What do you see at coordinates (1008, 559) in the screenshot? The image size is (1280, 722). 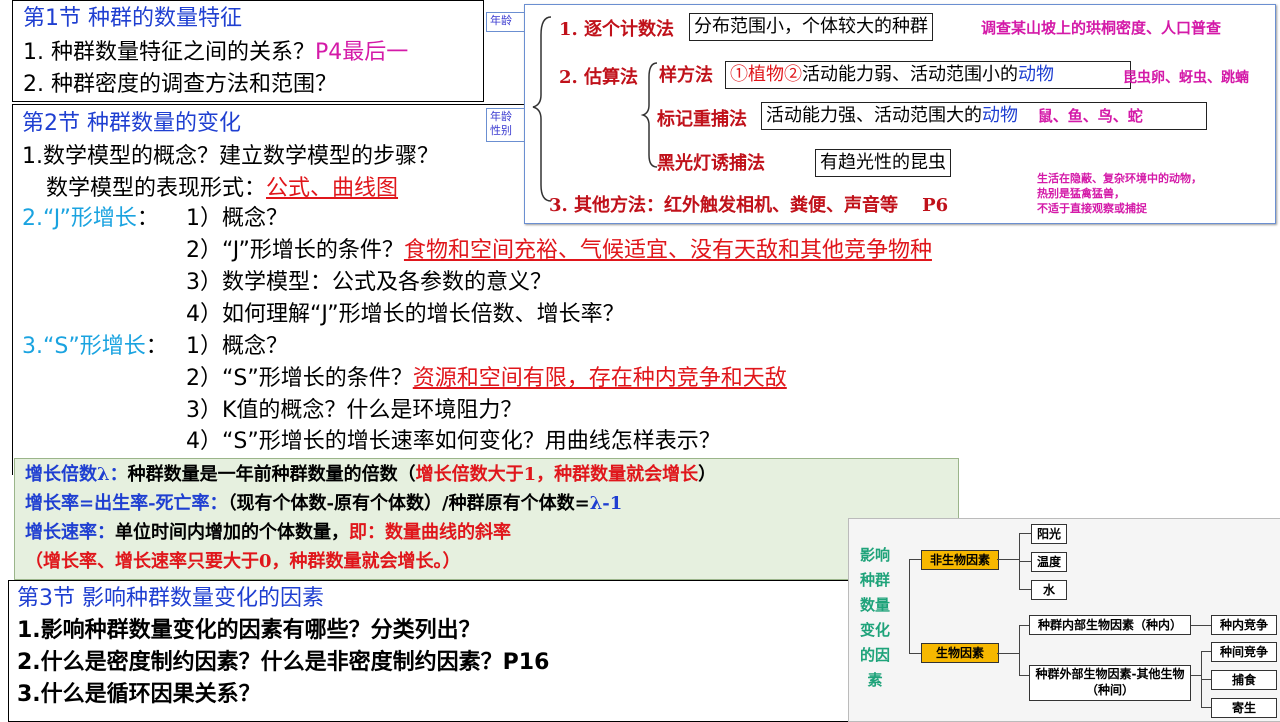 I see `abiotic-out` at bounding box center [1008, 559].